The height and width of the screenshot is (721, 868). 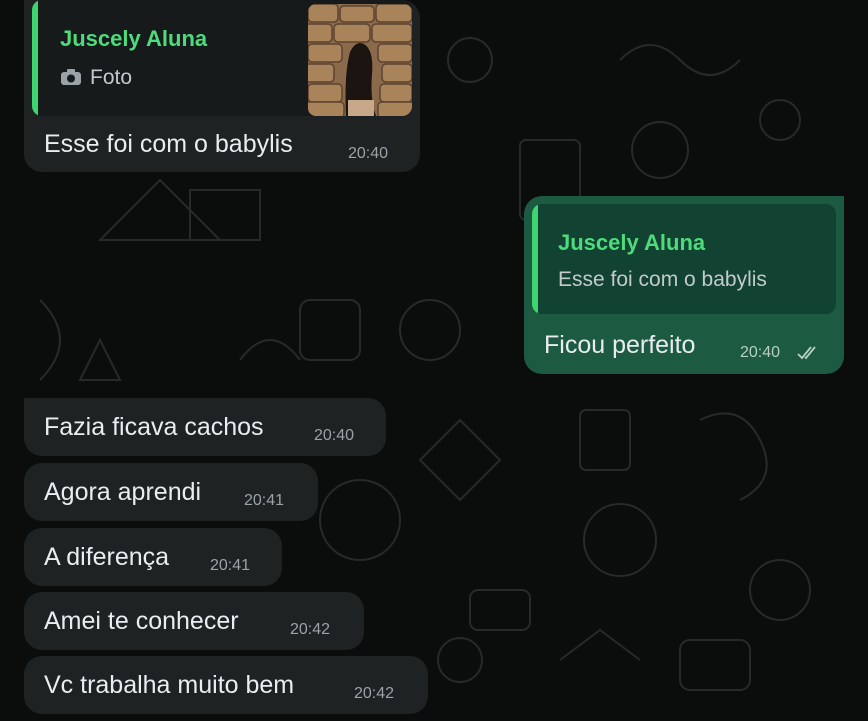 I want to click on photo-thumbnail, so click(x=360, y=60).